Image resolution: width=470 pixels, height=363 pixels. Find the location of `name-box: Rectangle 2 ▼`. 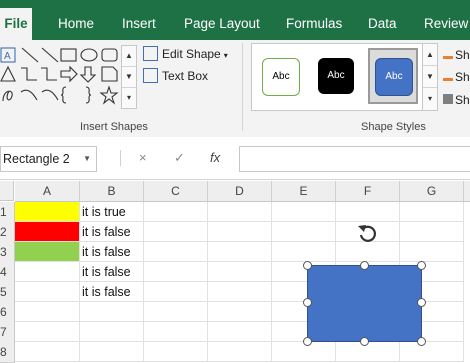

name-box: Rectangle 2 ▼ is located at coordinates (48, 159).